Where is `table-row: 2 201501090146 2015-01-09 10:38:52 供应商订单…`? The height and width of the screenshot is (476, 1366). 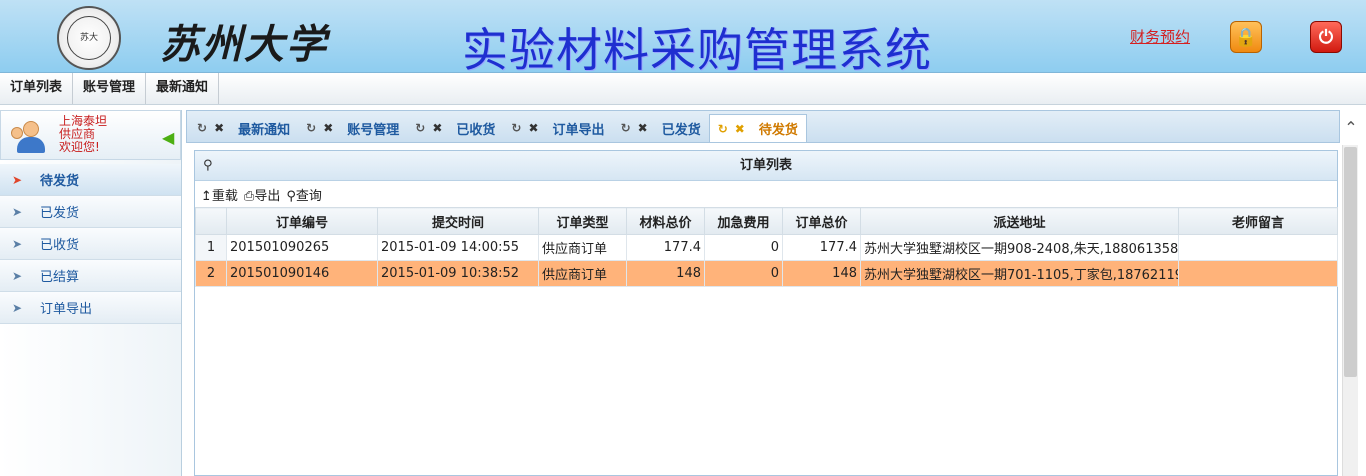 table-row: 2 201501090146 2015-01-09 10:38:52 供应商订单… is located at coordinates (766, 273).